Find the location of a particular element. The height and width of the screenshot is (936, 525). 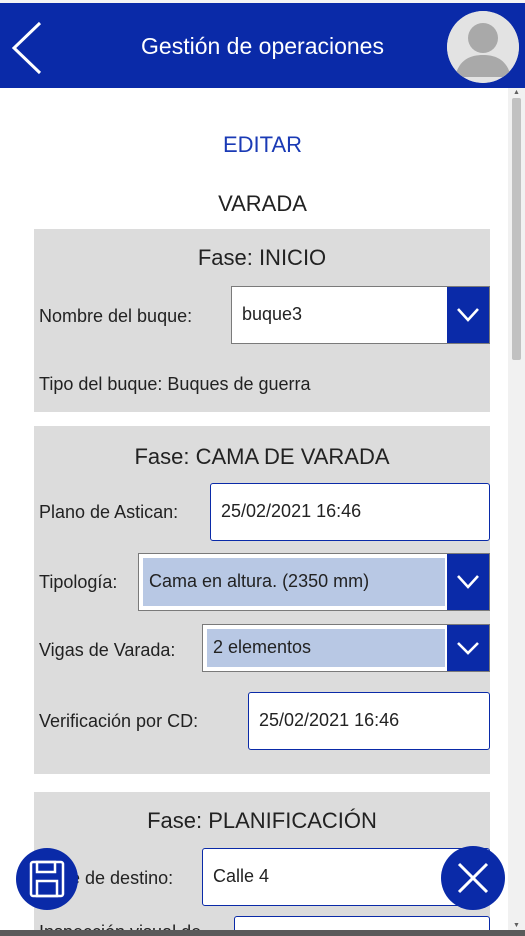

phase-cama-title: Fase: CAMA DE VARADA is located at coordinates (262, 456).